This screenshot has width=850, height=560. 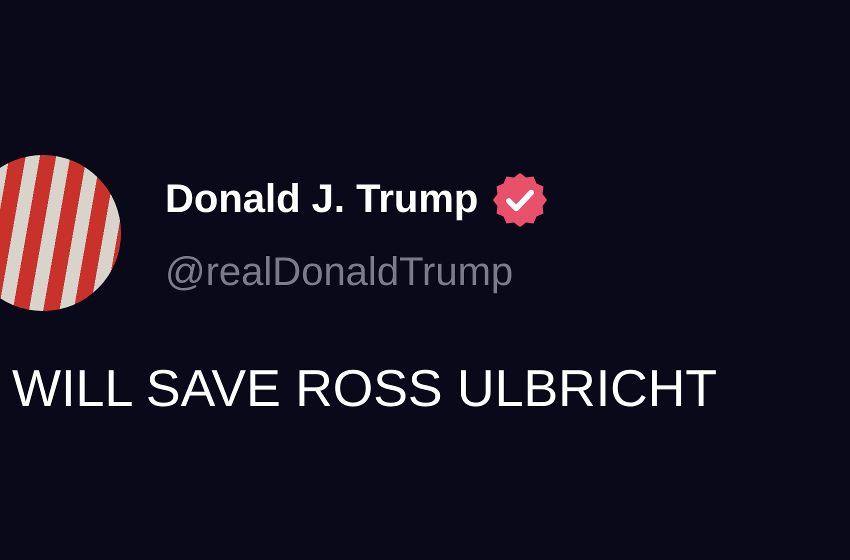 I want to click on author-handle: @realDonaldTrump, so click(x=339, y=272).